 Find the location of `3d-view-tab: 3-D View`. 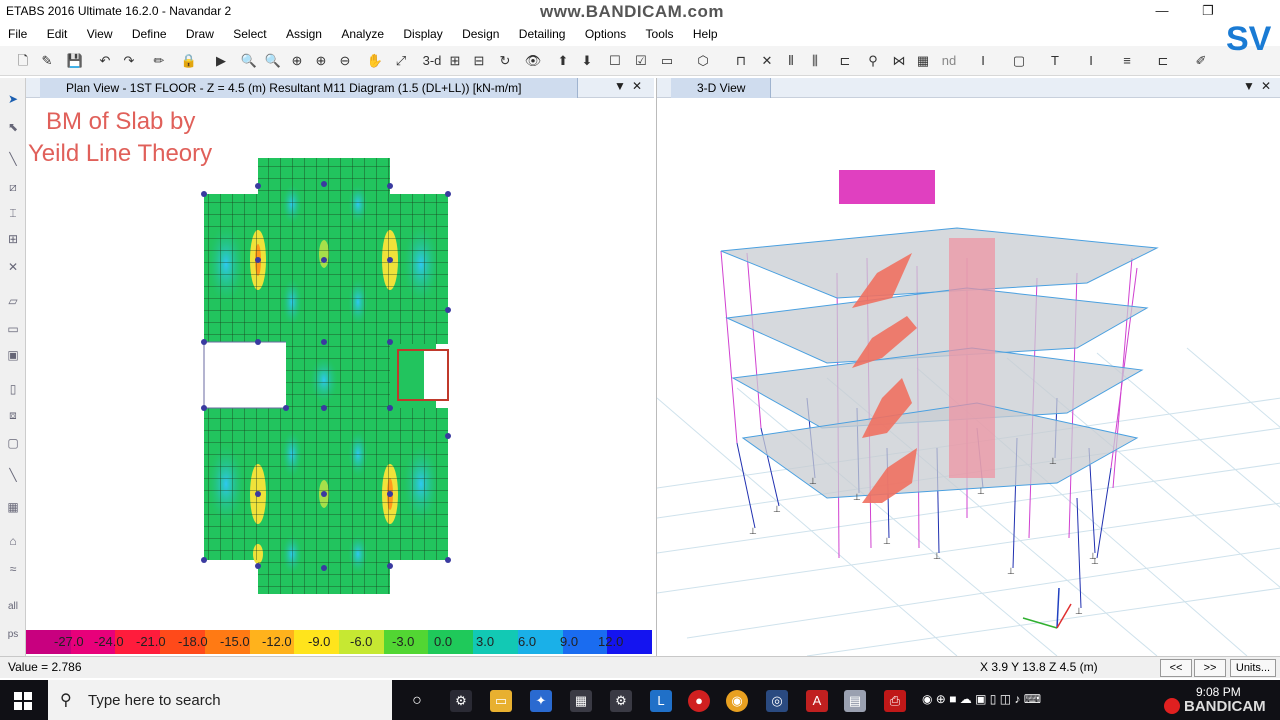

3d-view-tab: 3-D View is located at coordinates (721, 88).